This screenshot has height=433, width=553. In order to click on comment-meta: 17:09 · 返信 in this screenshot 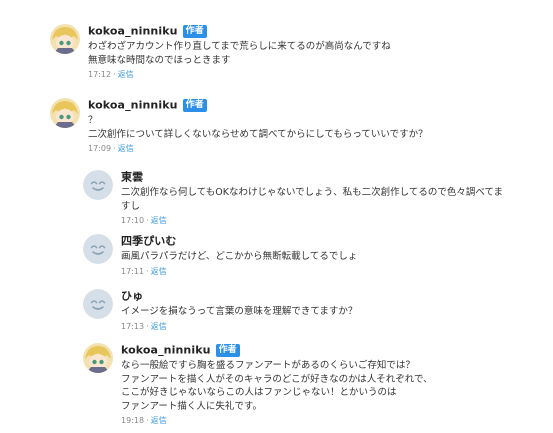, I will do `click(258, 149)`.